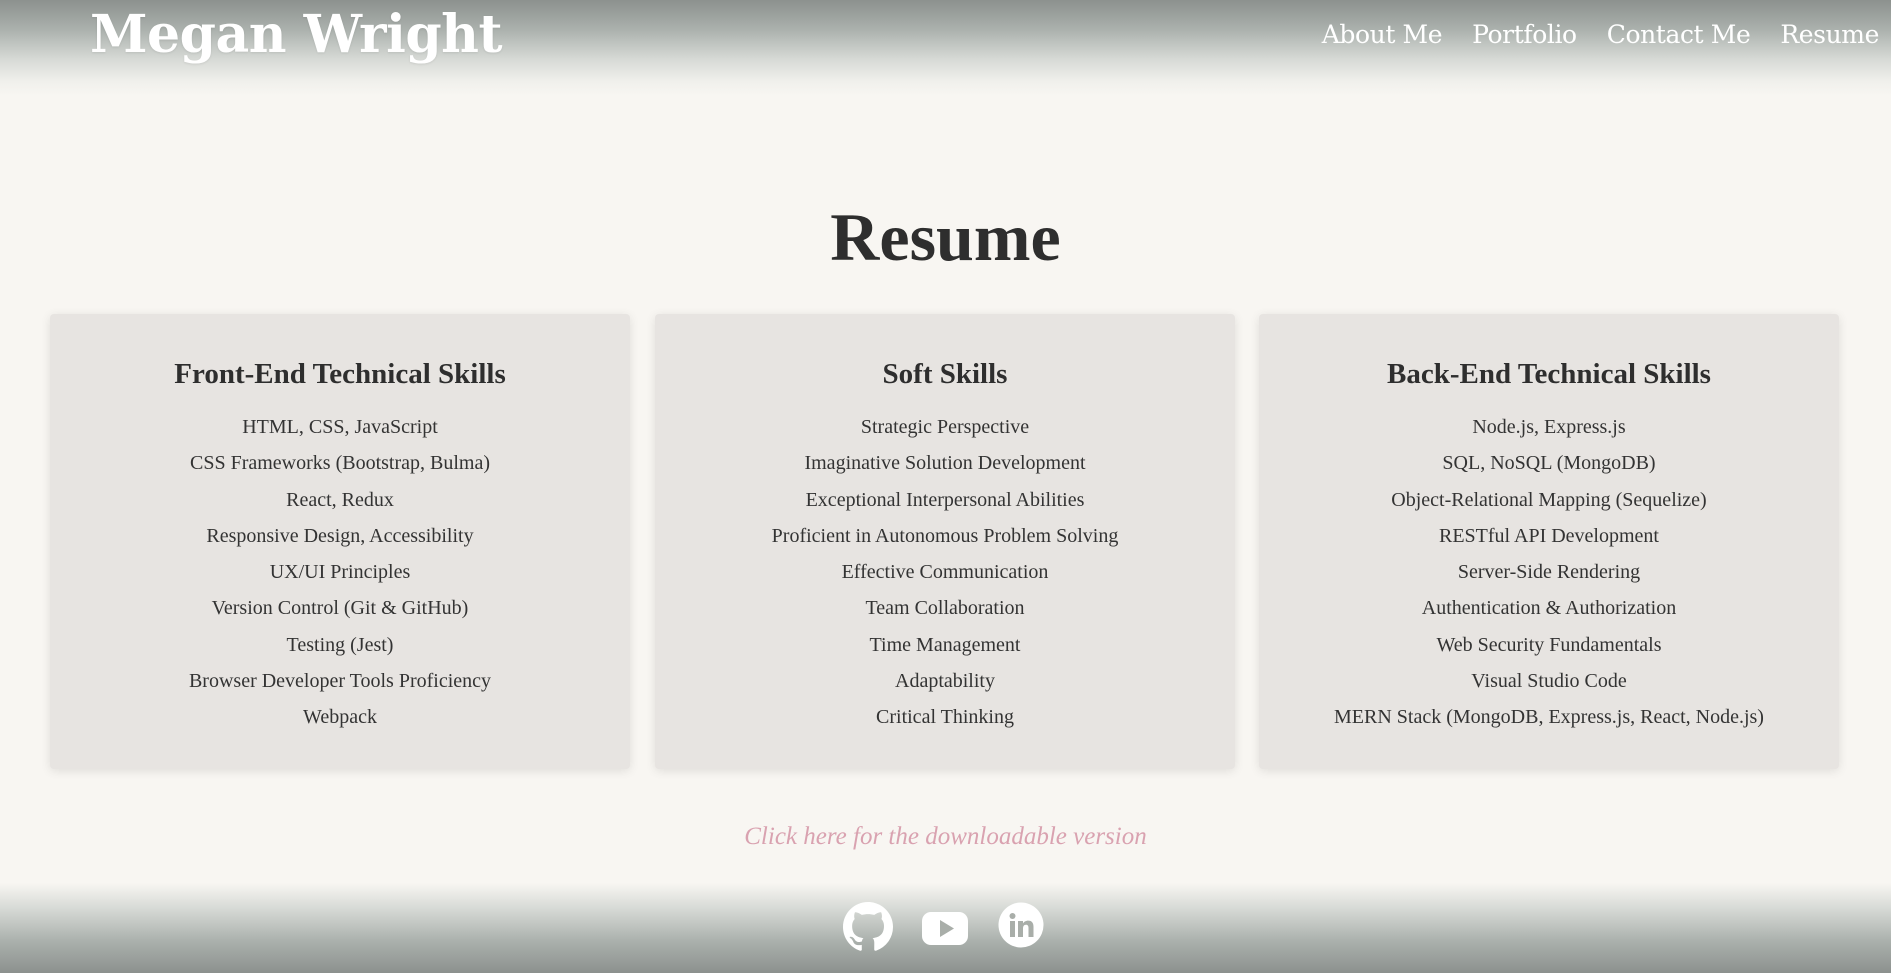 The image size is (1891, 973). I want to click on list-item: Adaptability, so click(945, 681).